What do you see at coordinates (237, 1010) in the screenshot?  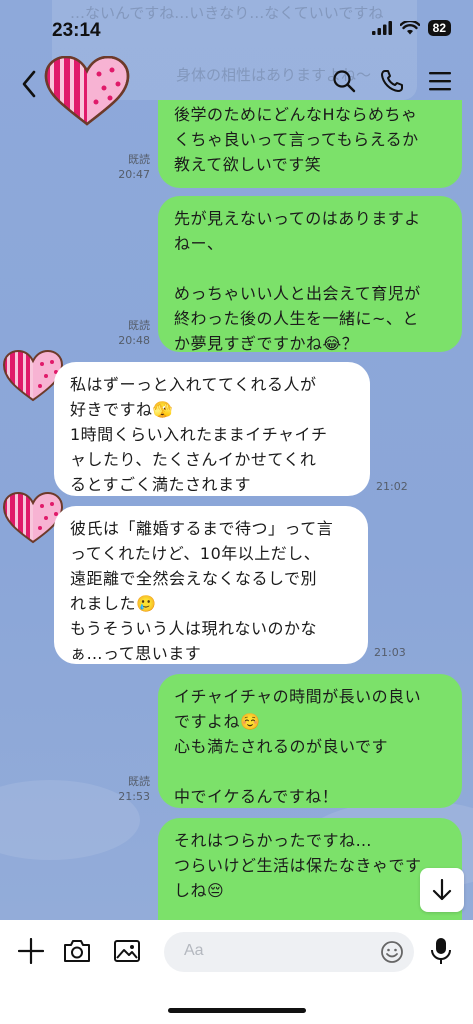 I see `home-indicator` at bounding box center [237, 1010].